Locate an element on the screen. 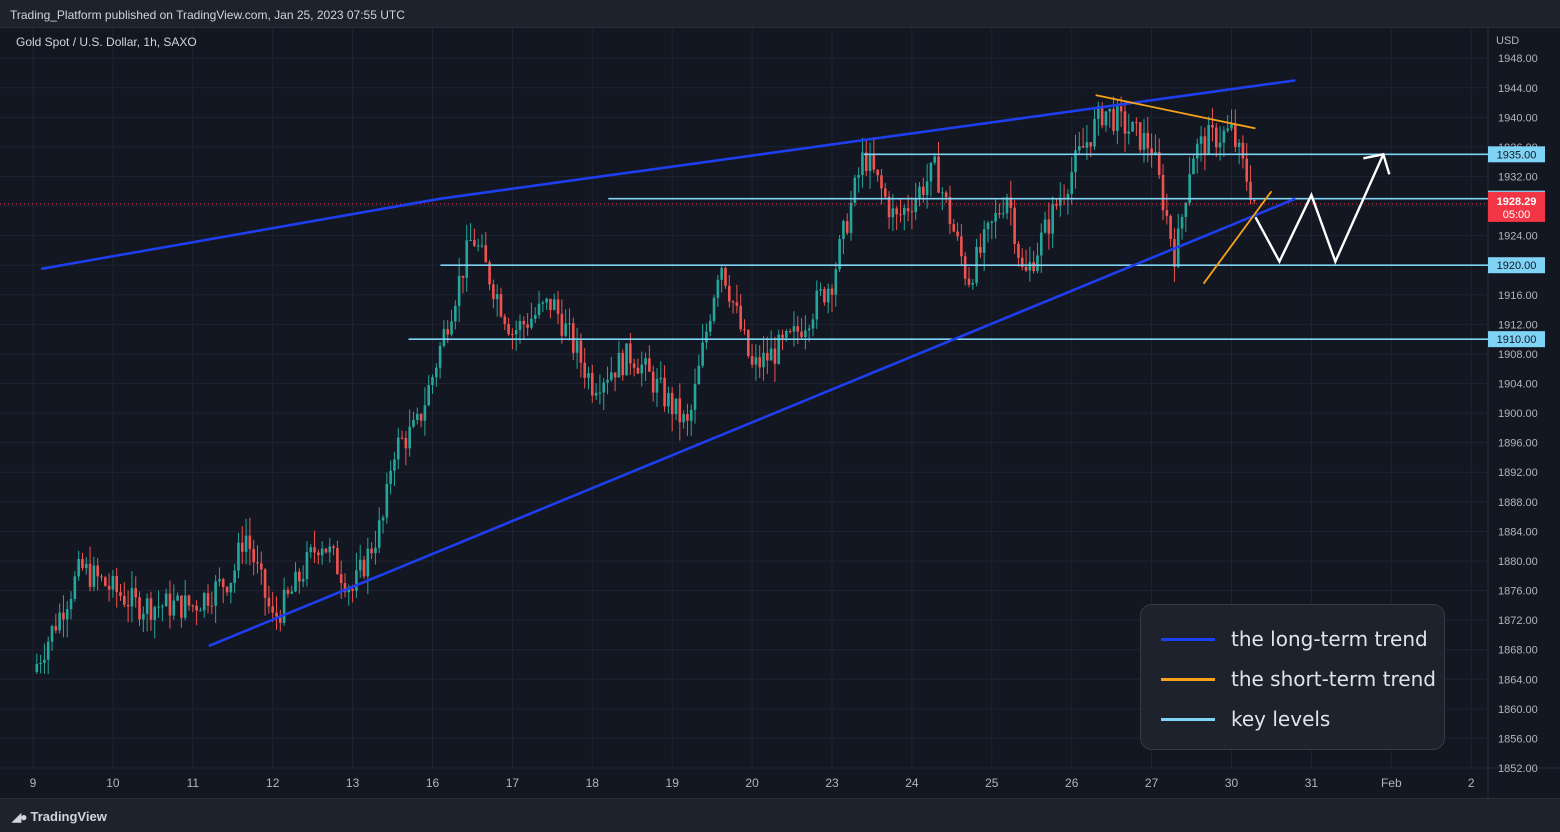 The height and width of the screenshot is (832, 1560). key-level-label: 1920.00 is located at coordinates (1517, 266).